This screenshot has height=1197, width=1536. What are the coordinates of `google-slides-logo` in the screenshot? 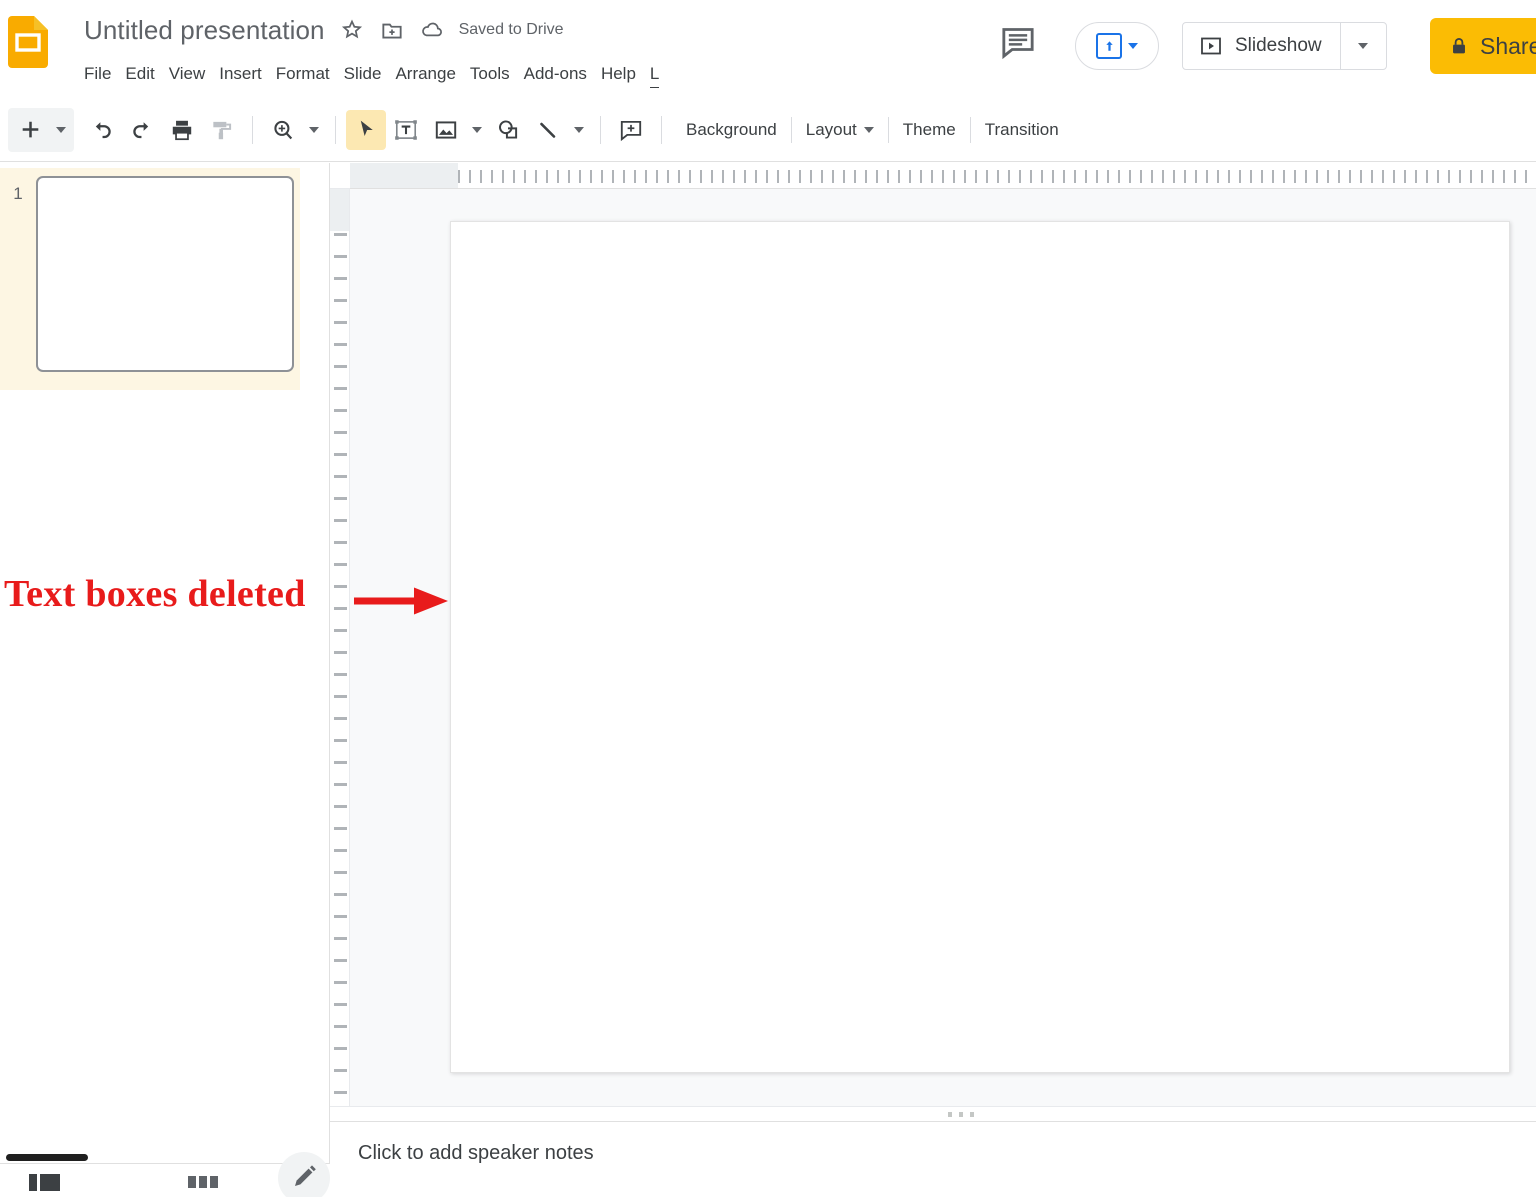 It's located at (28, 42).